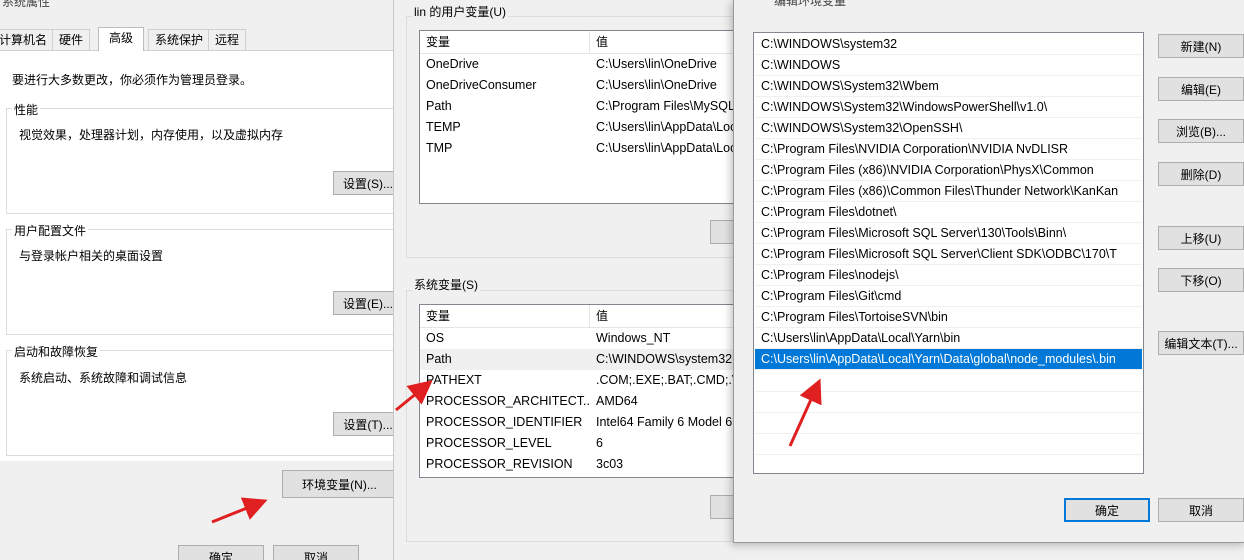 The width and height of the screenshot is (1244, 560). Describe the element at coordinates (221, 552) in the screenshot. I see `sysprops-ok-button: 确定` at that location.